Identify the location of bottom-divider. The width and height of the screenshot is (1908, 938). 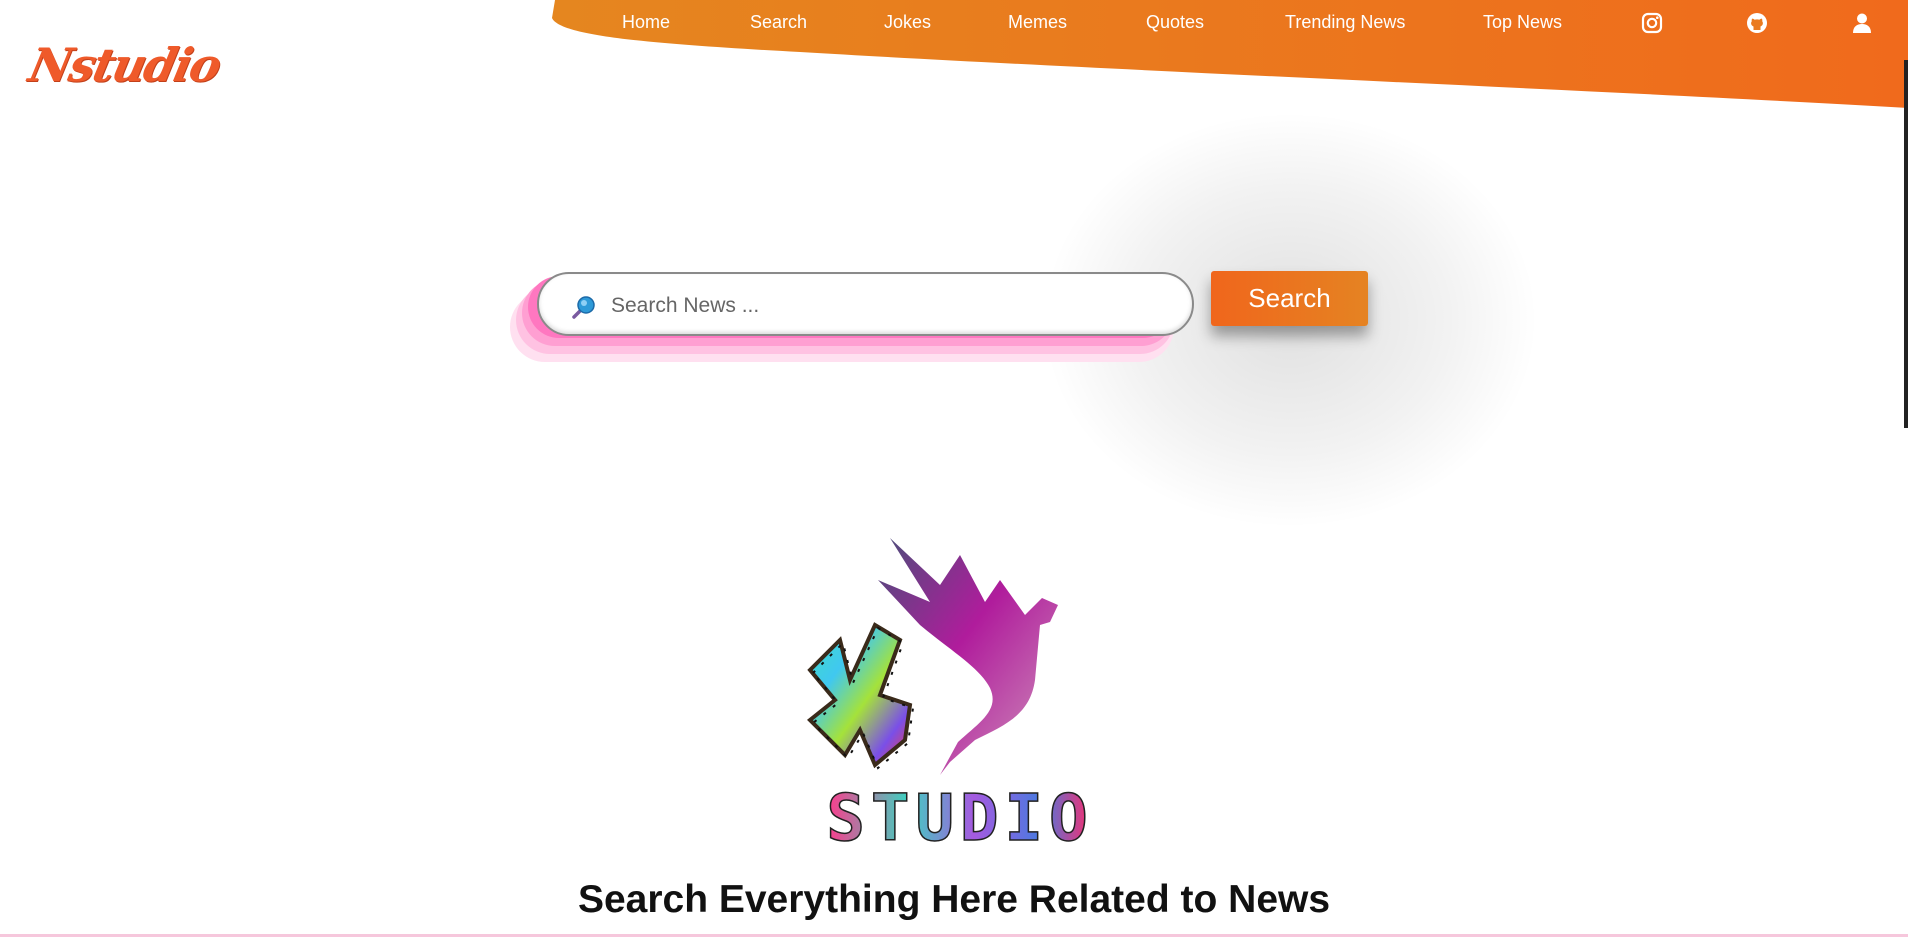
(954, 935).